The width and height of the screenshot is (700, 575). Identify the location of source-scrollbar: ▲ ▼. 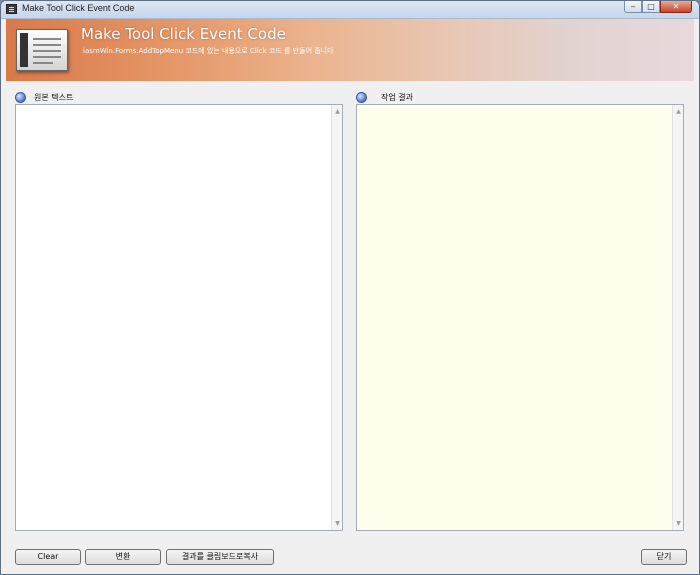
(336, 317).